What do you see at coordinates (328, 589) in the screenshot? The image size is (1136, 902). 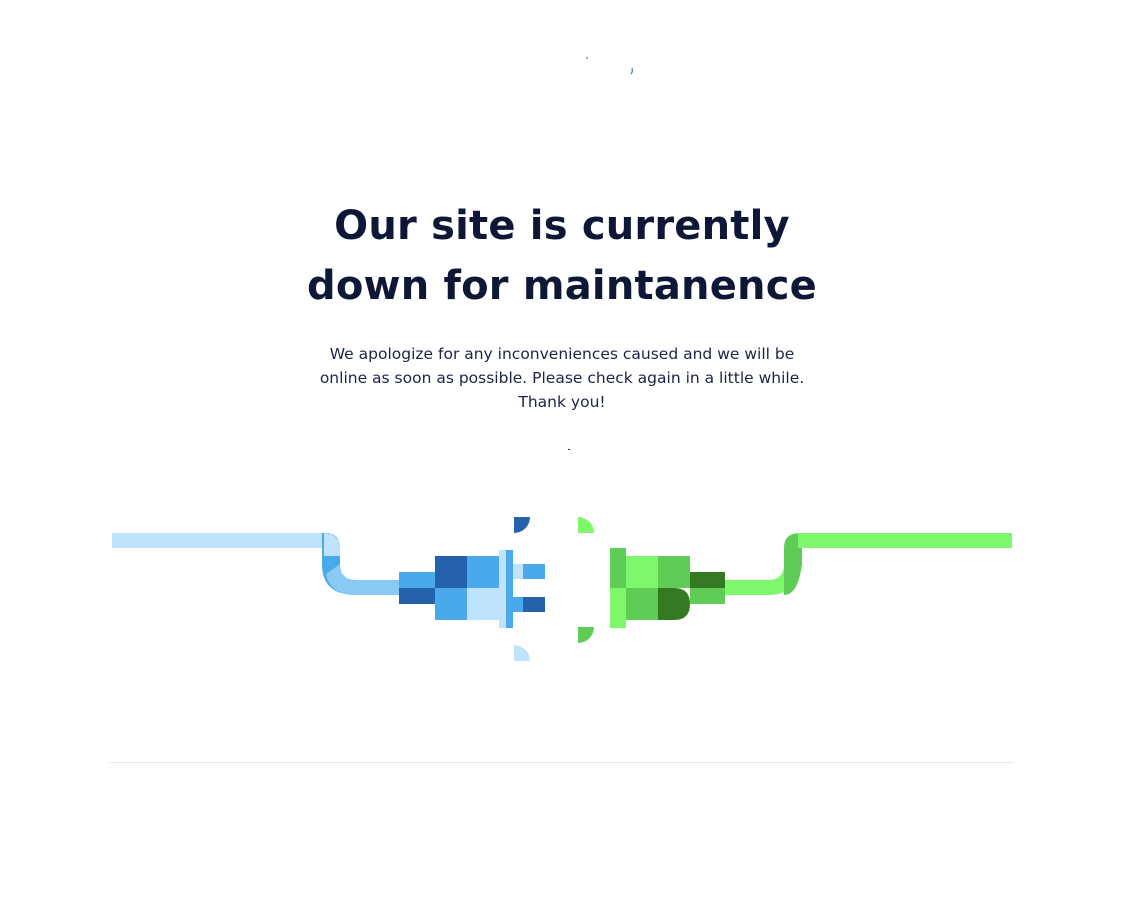 I see `blue-plug` at bounding box center [328, 589].